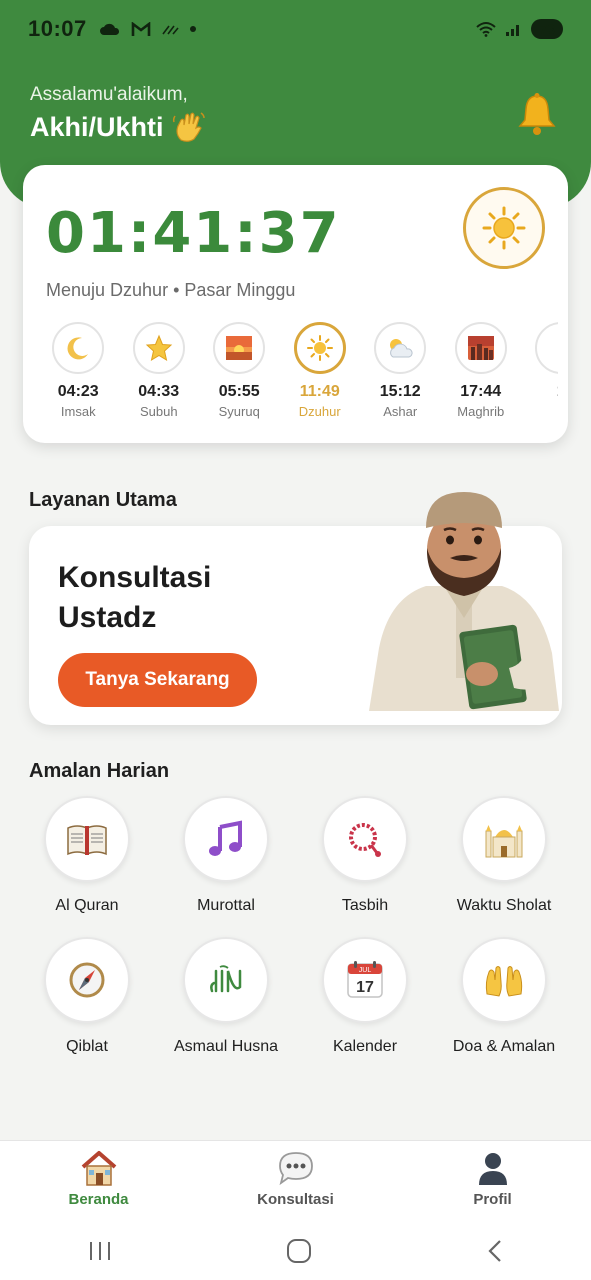 This screenshot has width=591, height=1280. I want to click on system-status: 73, so click(519, 29).